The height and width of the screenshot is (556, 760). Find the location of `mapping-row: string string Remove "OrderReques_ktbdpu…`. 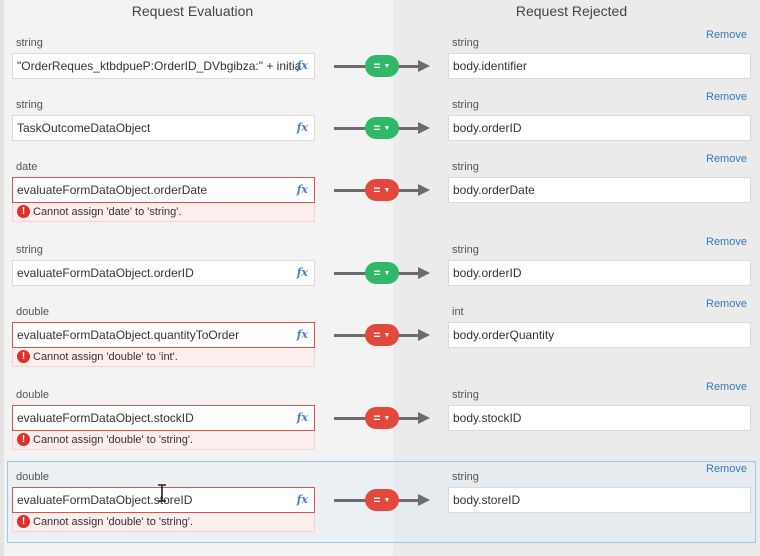

mapping-row: string string Remove "OrderReques_ktbdpu… is located at coordinates (380, 58).